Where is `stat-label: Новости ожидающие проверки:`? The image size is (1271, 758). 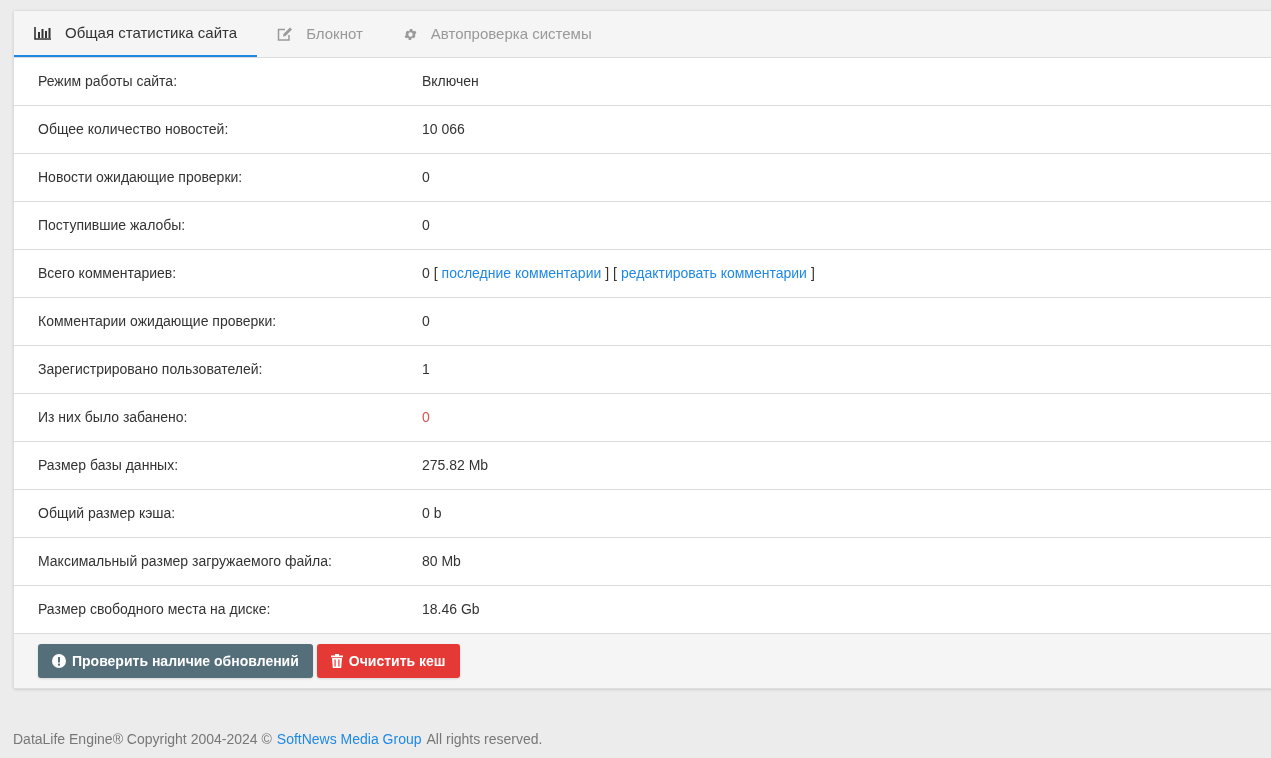 stat-label: Новости ожидающие проверки: is located at coordinates (140, 177).